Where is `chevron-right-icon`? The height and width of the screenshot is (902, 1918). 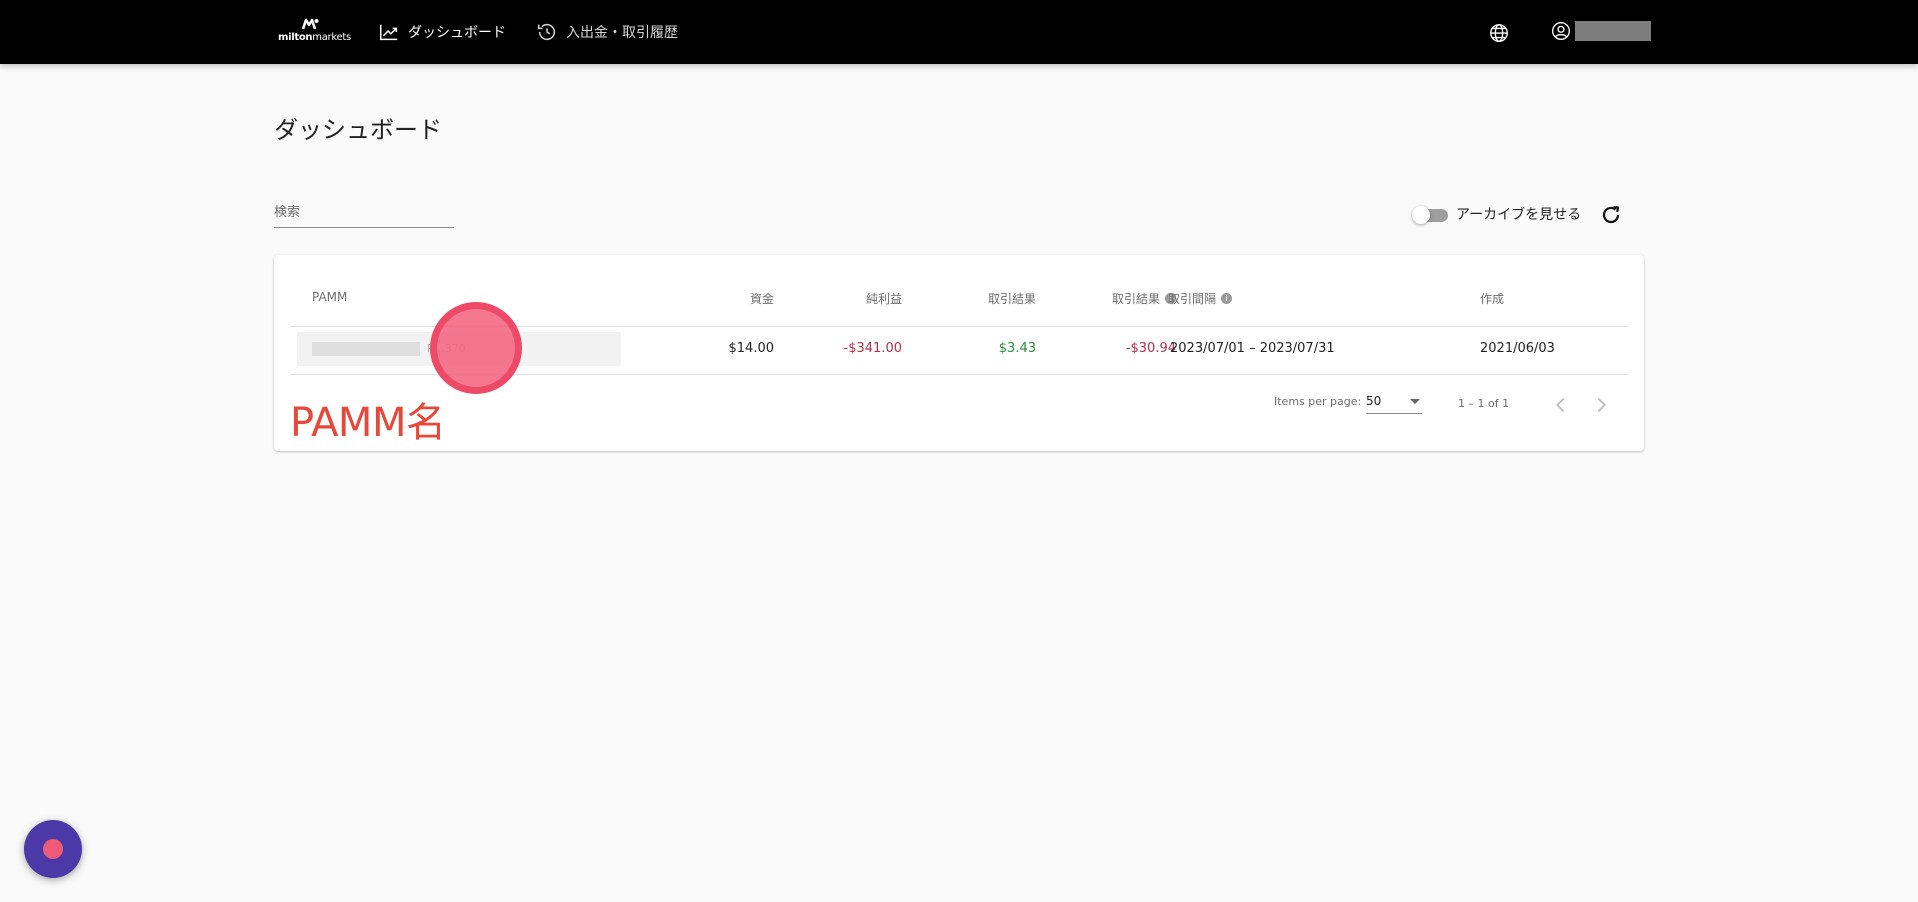 chevron-right-icon is located at coordinates (1601, 405).